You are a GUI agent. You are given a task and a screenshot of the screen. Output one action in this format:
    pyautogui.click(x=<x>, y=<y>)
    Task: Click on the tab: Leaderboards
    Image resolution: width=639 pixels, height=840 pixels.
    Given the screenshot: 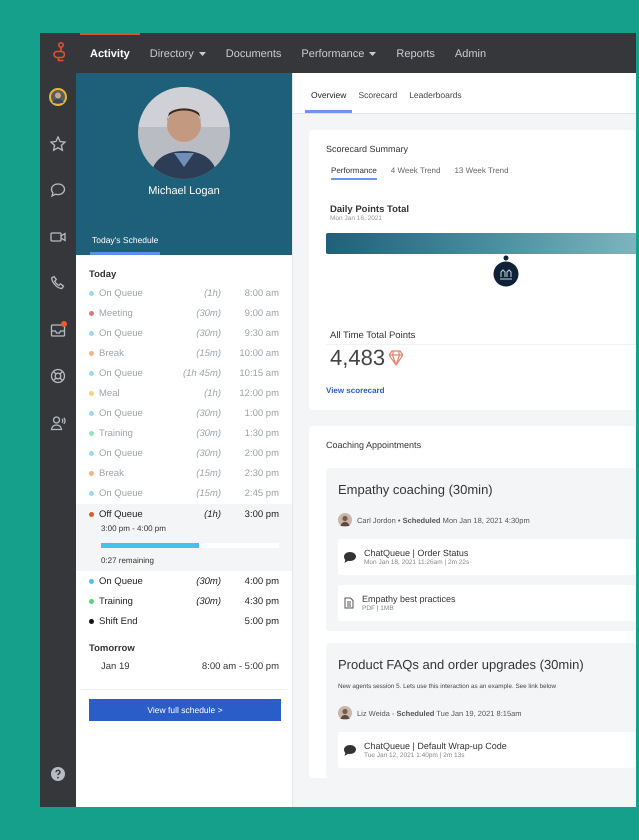 What is the action you would take?
    pyautogui.click(x=435, y=101)
    